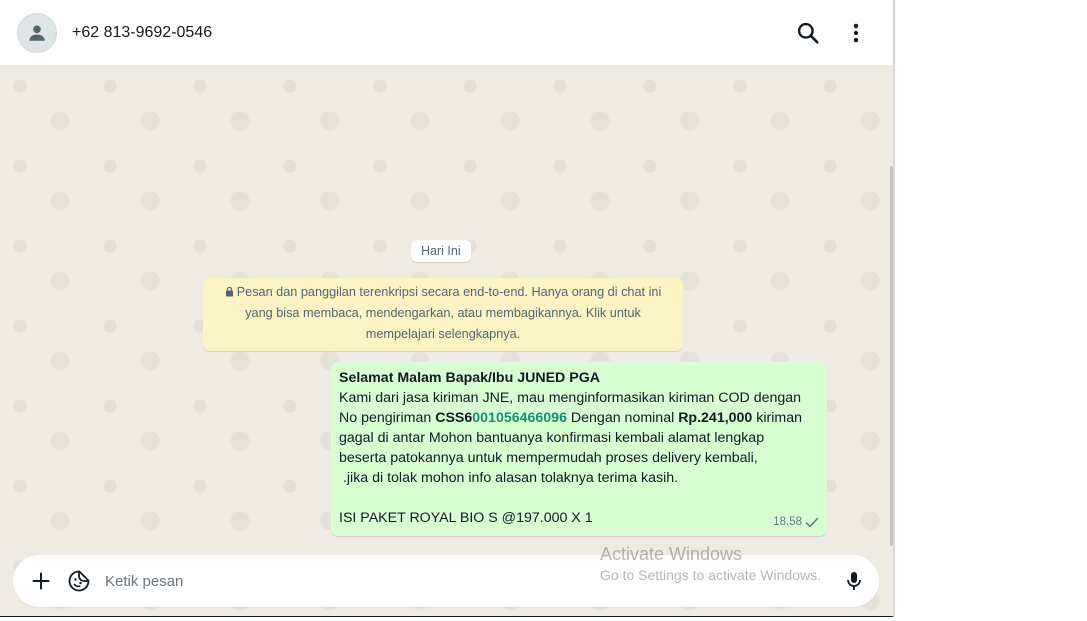 The height and width of the screenshot is (621, 1087). Describe the element at coordinates (446, 33) in the screenshot. I see `chat-header: +62 813-9692-0546` at that location.